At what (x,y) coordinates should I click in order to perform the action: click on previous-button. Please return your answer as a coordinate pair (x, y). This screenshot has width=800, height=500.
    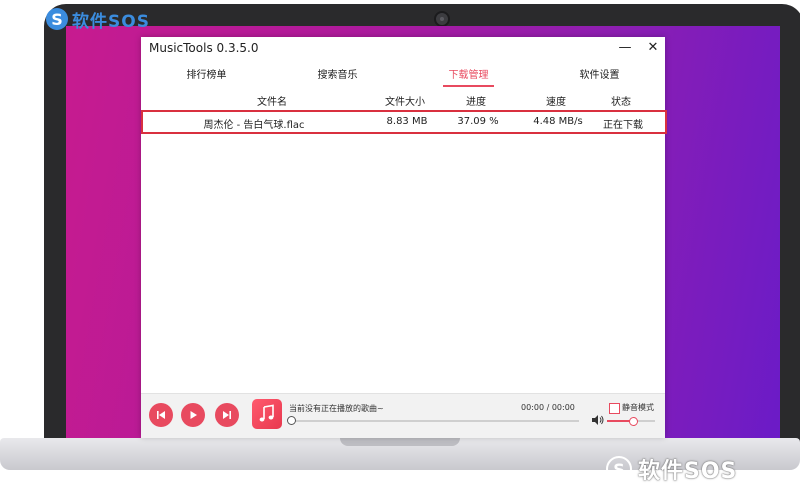
    Looking at the image, I should click on (161, 415).